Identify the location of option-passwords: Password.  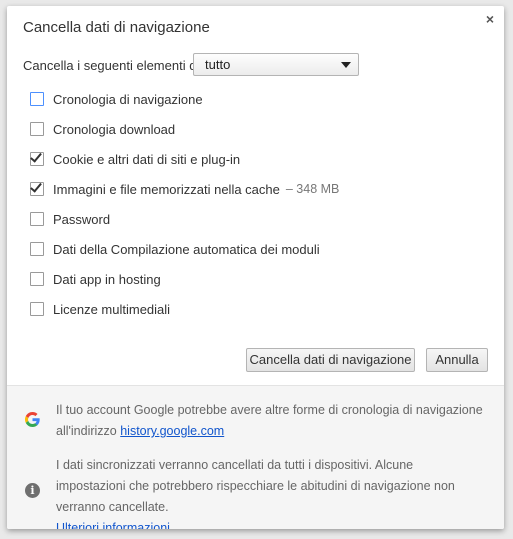
(70, 219).